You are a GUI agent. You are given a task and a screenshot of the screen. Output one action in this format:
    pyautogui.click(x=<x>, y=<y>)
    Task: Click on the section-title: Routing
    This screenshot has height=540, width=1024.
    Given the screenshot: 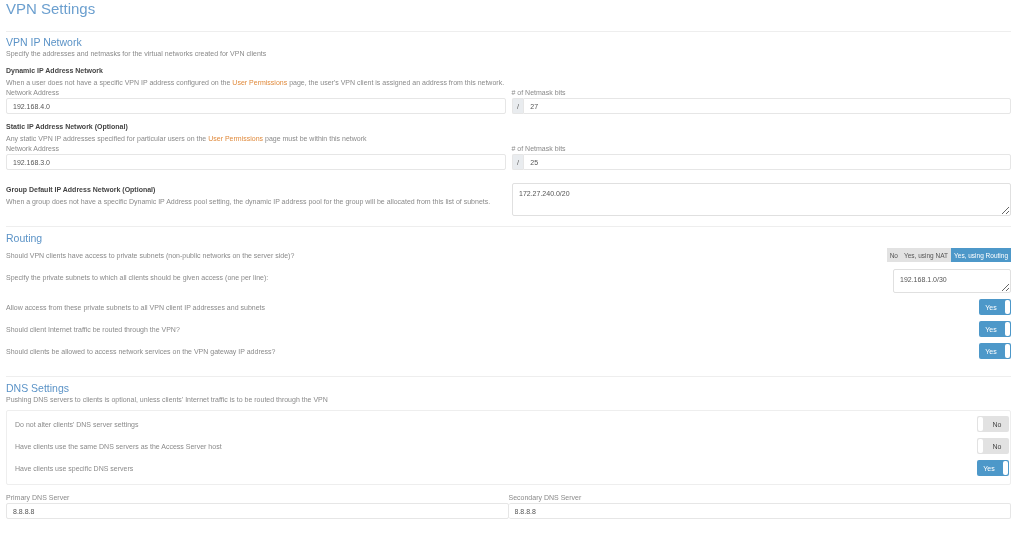 What is the action you would take?
    pyautogui.click(x=25, y=238)
    